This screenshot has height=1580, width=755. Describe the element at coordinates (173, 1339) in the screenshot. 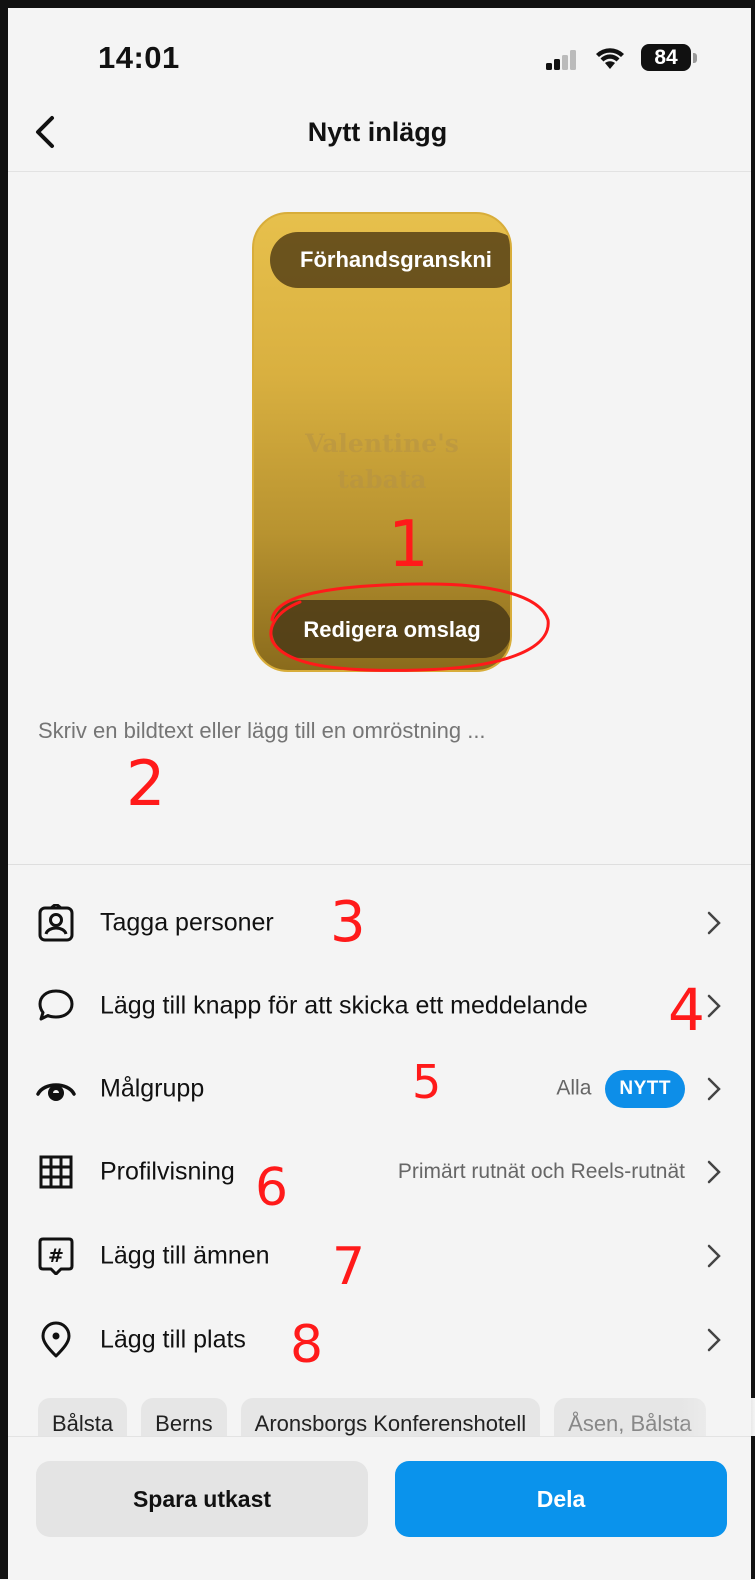

I see `row-label: Lägg till plats` at that location.